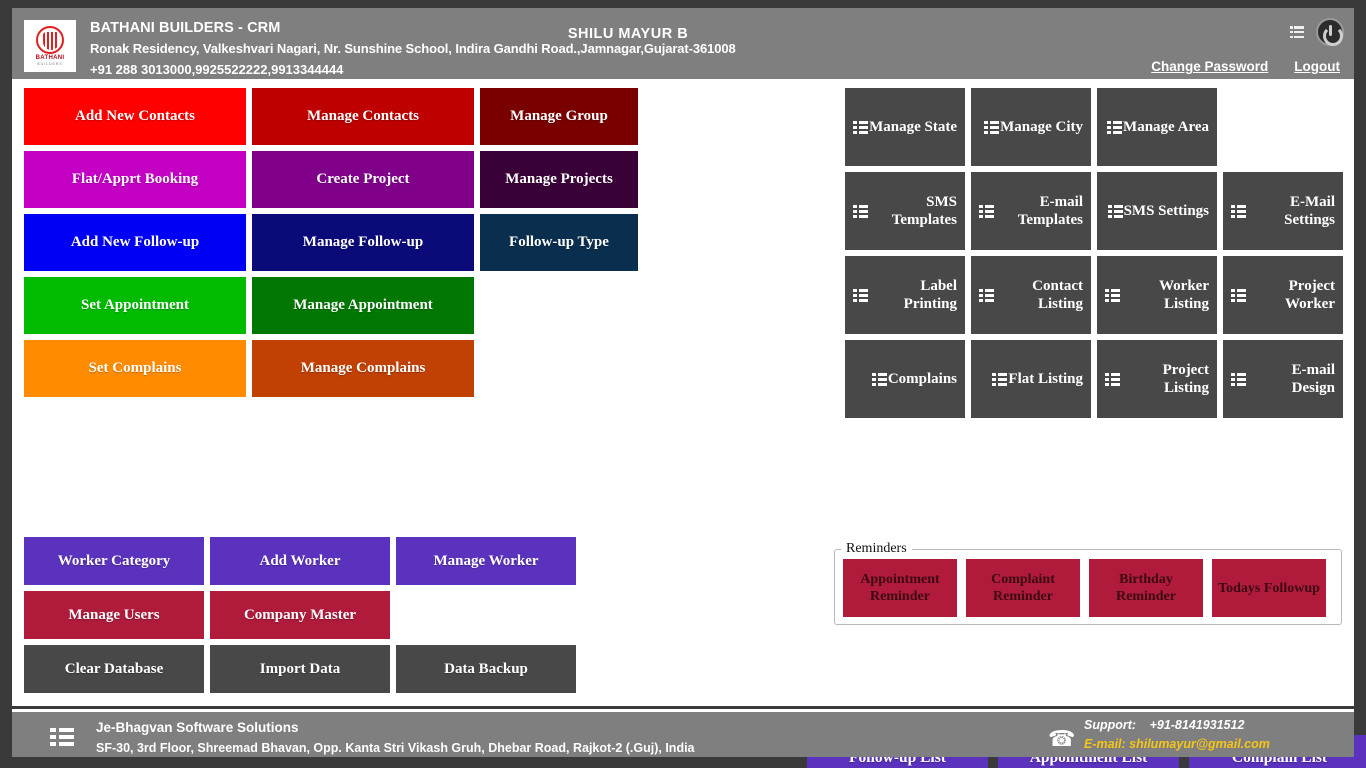 This screenshot has height=768, width=1366. Describe the element at coordinates (300, 669) in the screenshot. I see `admin-button: Import Data` at that location.